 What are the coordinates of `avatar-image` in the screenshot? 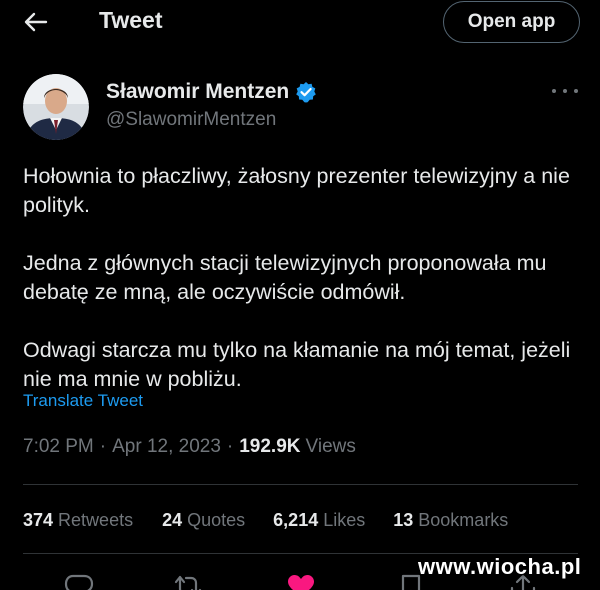 It's located at (56, 107).